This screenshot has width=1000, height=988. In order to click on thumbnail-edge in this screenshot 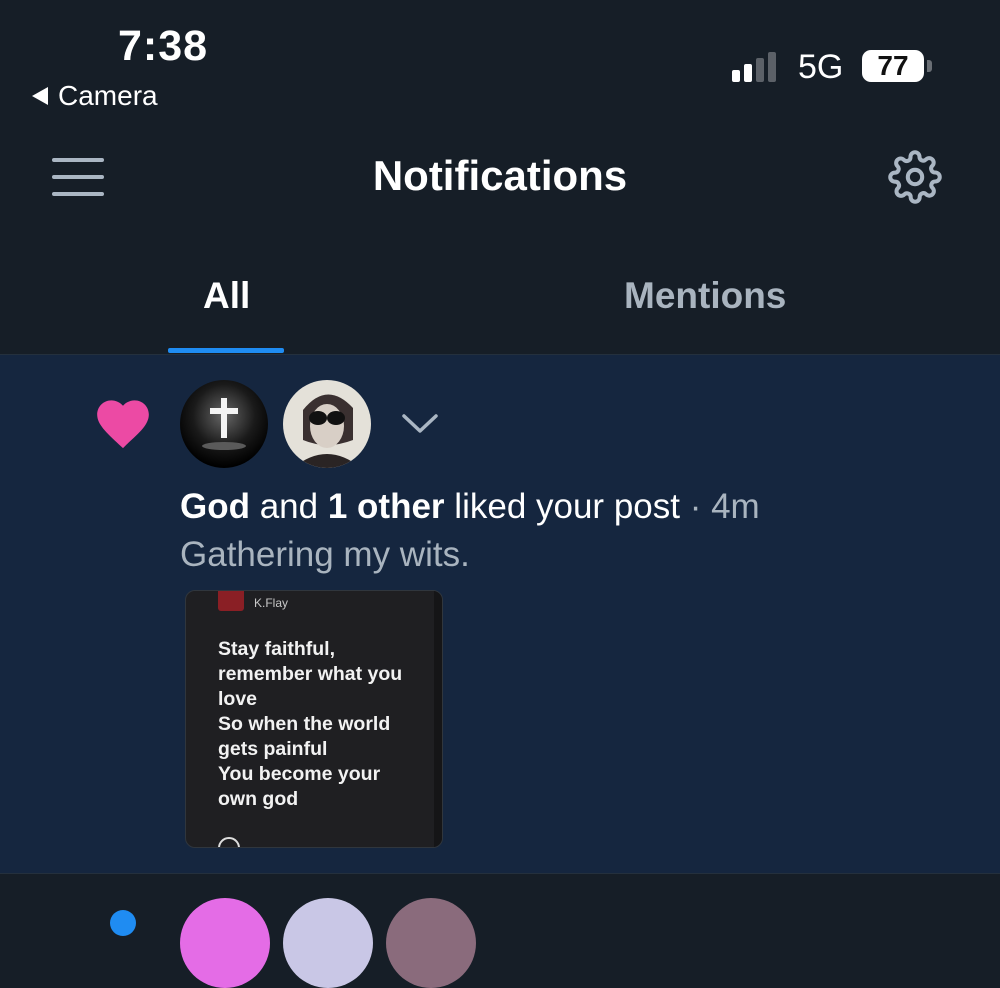, I will do `click(438, 719)`.